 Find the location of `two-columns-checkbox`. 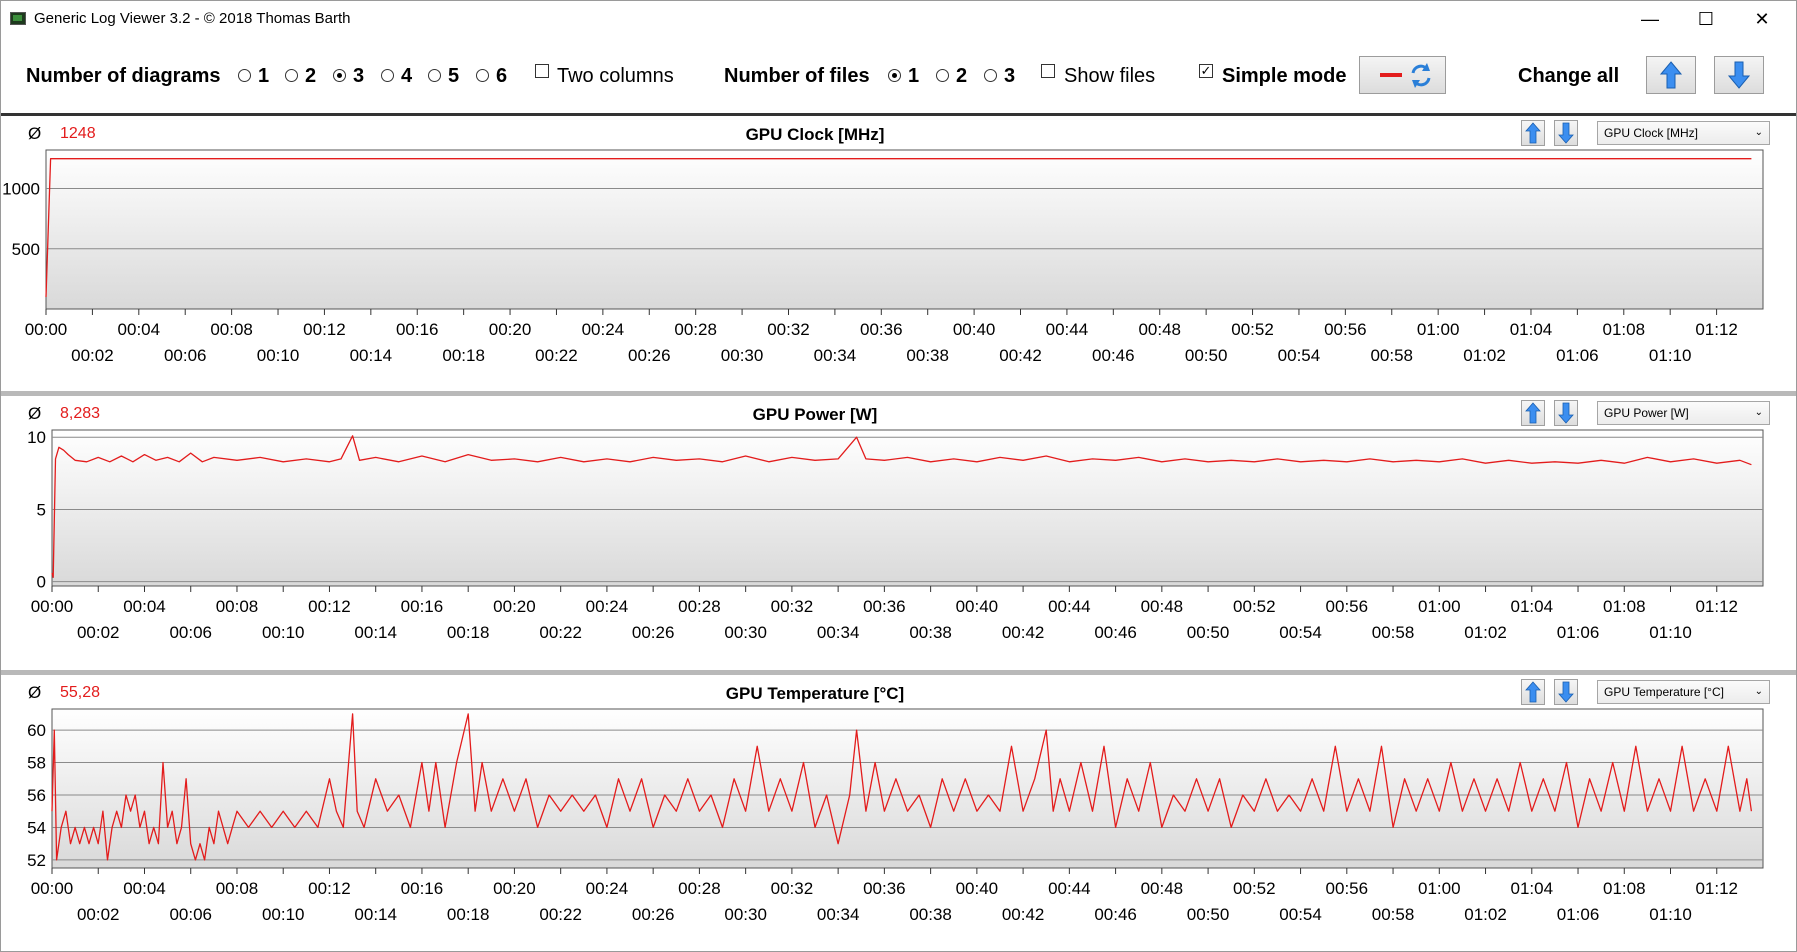

two-columns-checkbox is located at coordinates (542, 71).